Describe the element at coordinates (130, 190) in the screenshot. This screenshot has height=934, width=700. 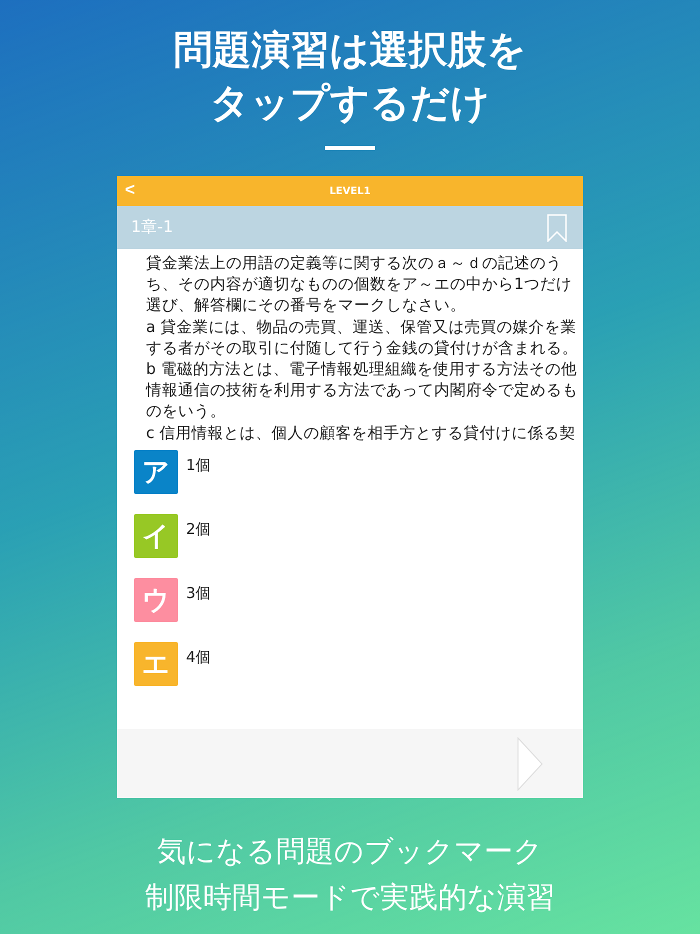
I see `back-button: <` at that location.